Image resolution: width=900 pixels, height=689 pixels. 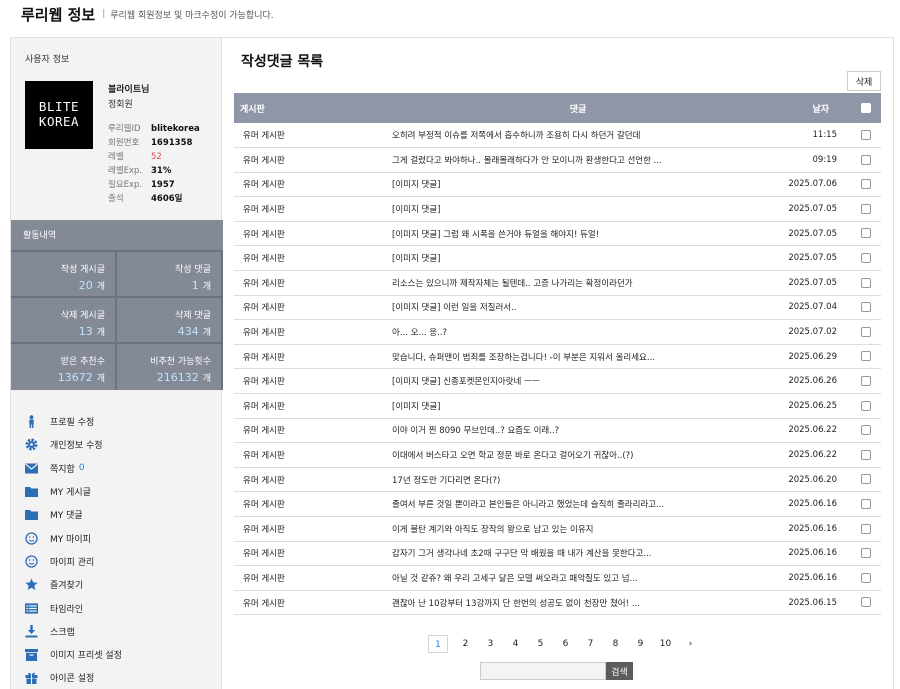 I want to click on activity-count: 216132, so click(x=177, y=377).